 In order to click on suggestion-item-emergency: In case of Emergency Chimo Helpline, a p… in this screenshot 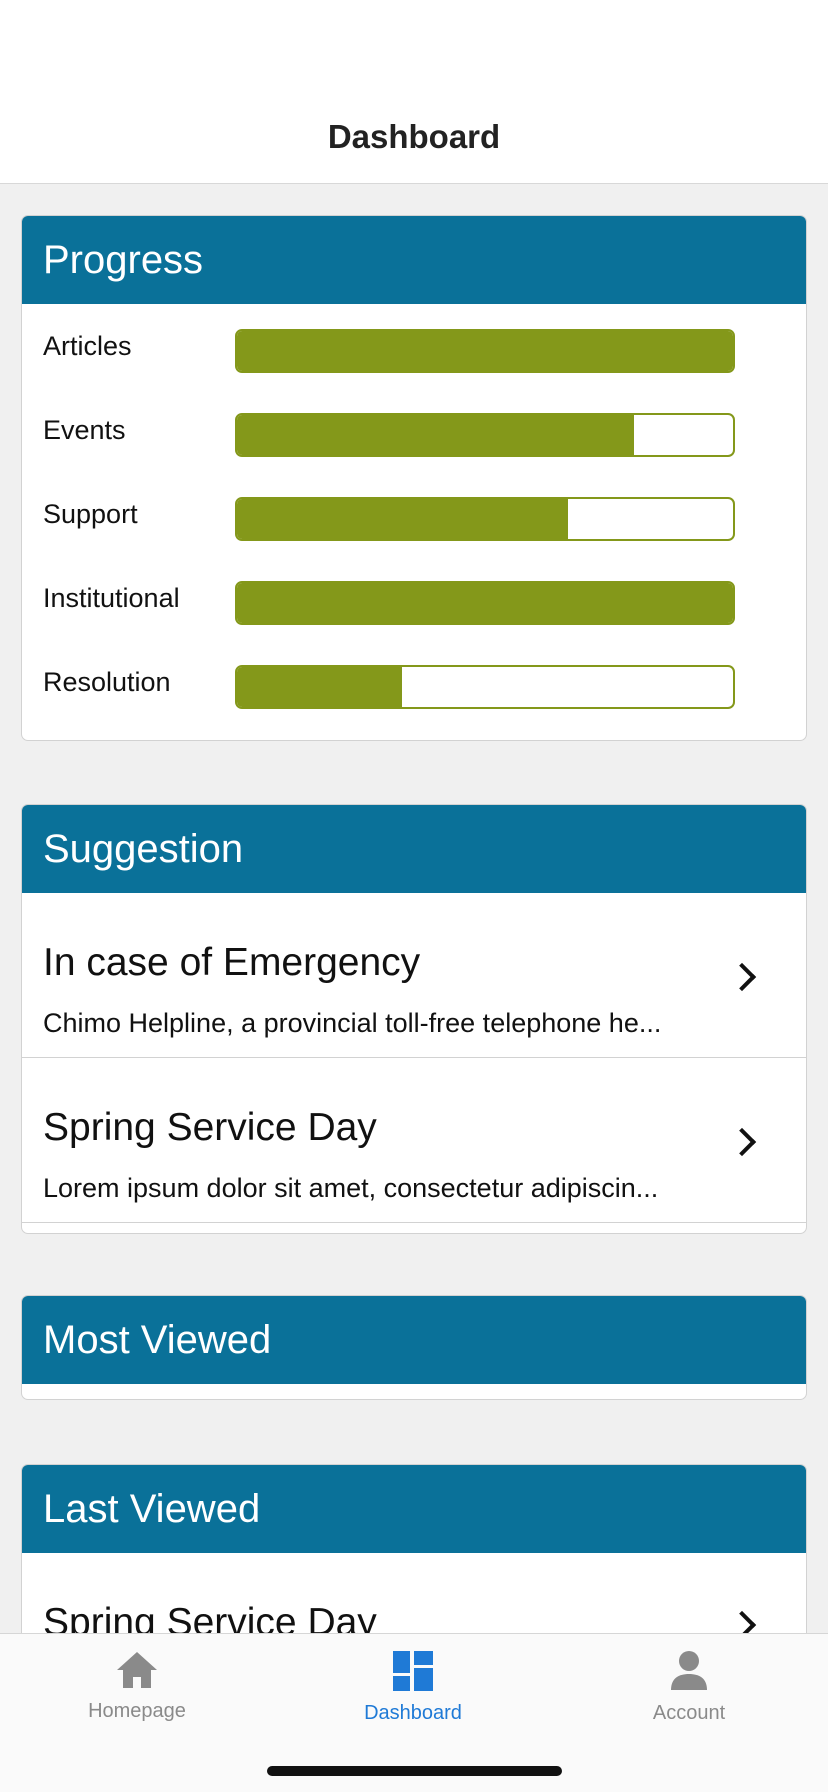, I will do `click(414, 975)`.